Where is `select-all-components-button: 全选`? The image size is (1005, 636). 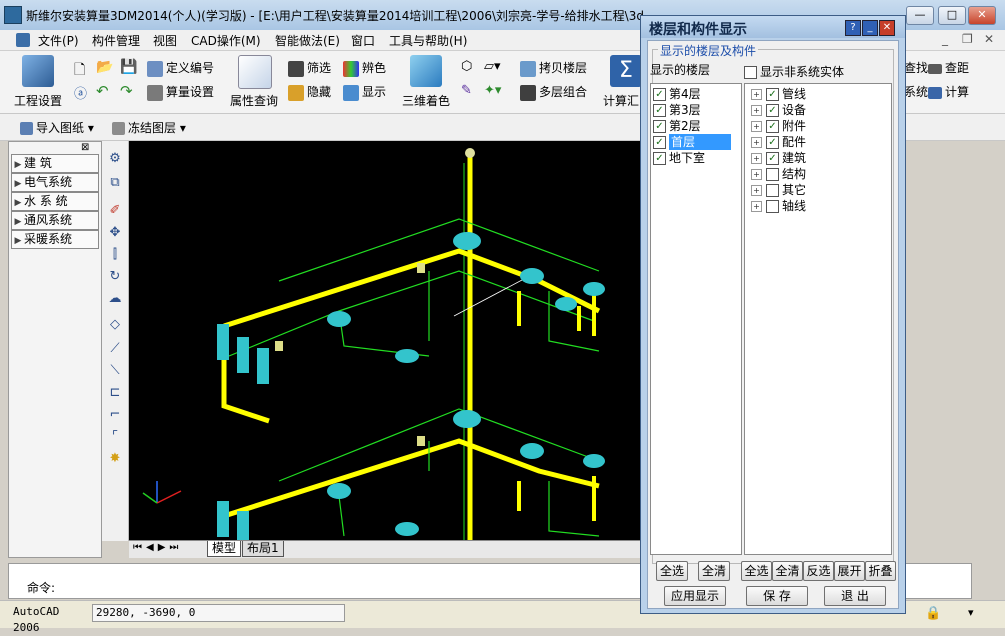 select-all-components-button: 全选 is located at coordinates (756, 571).